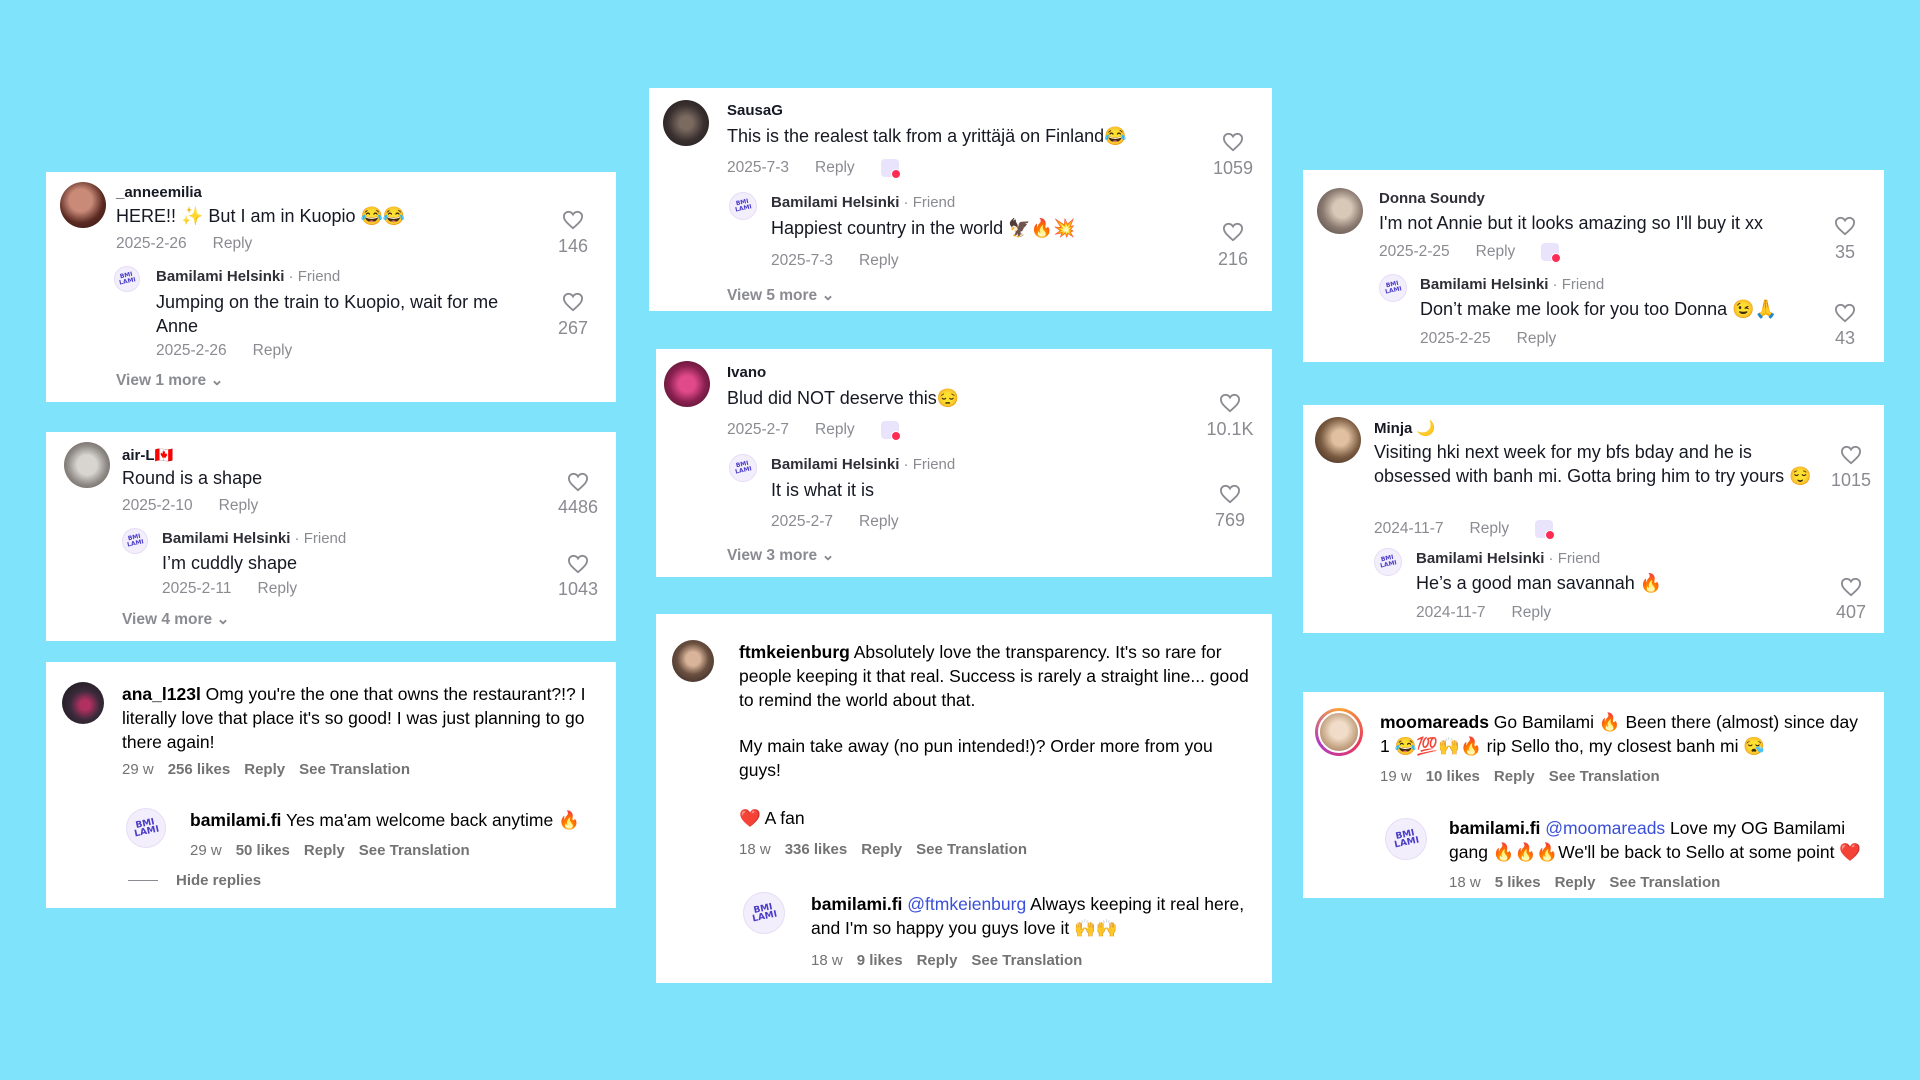 This screenshot has width=1920, height=1080. Describe the element at coordinates (1404, 428) in the screenshot. I see `comment-username: Minja 🌙` at that location.